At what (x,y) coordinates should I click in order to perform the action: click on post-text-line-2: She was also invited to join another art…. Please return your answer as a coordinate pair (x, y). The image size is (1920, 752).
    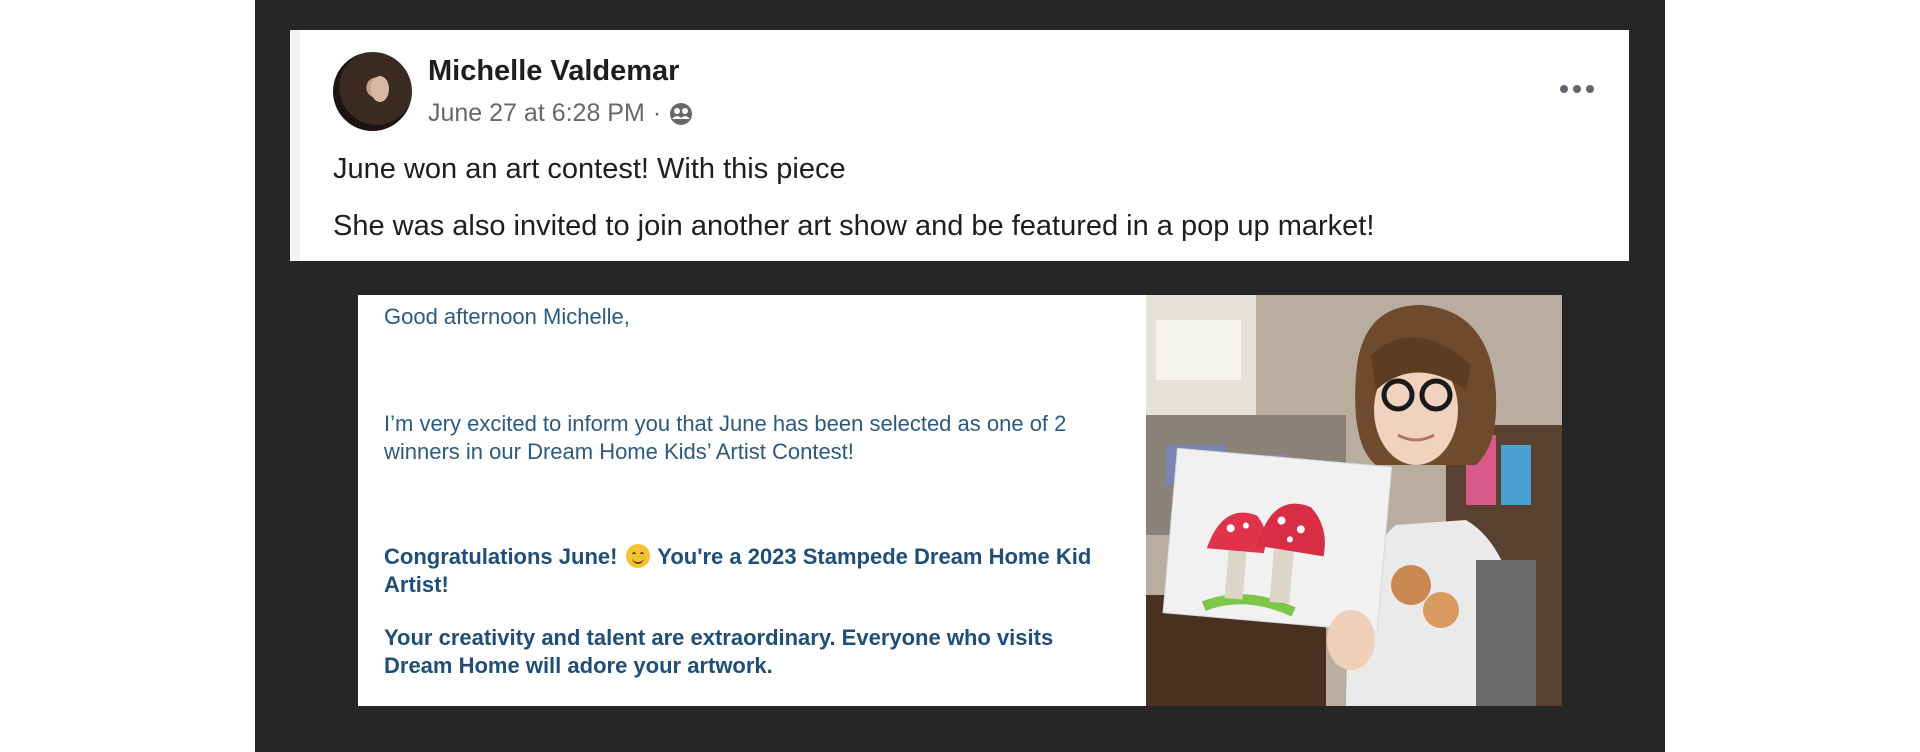
    Looking at the image, I should click on (854, 226).